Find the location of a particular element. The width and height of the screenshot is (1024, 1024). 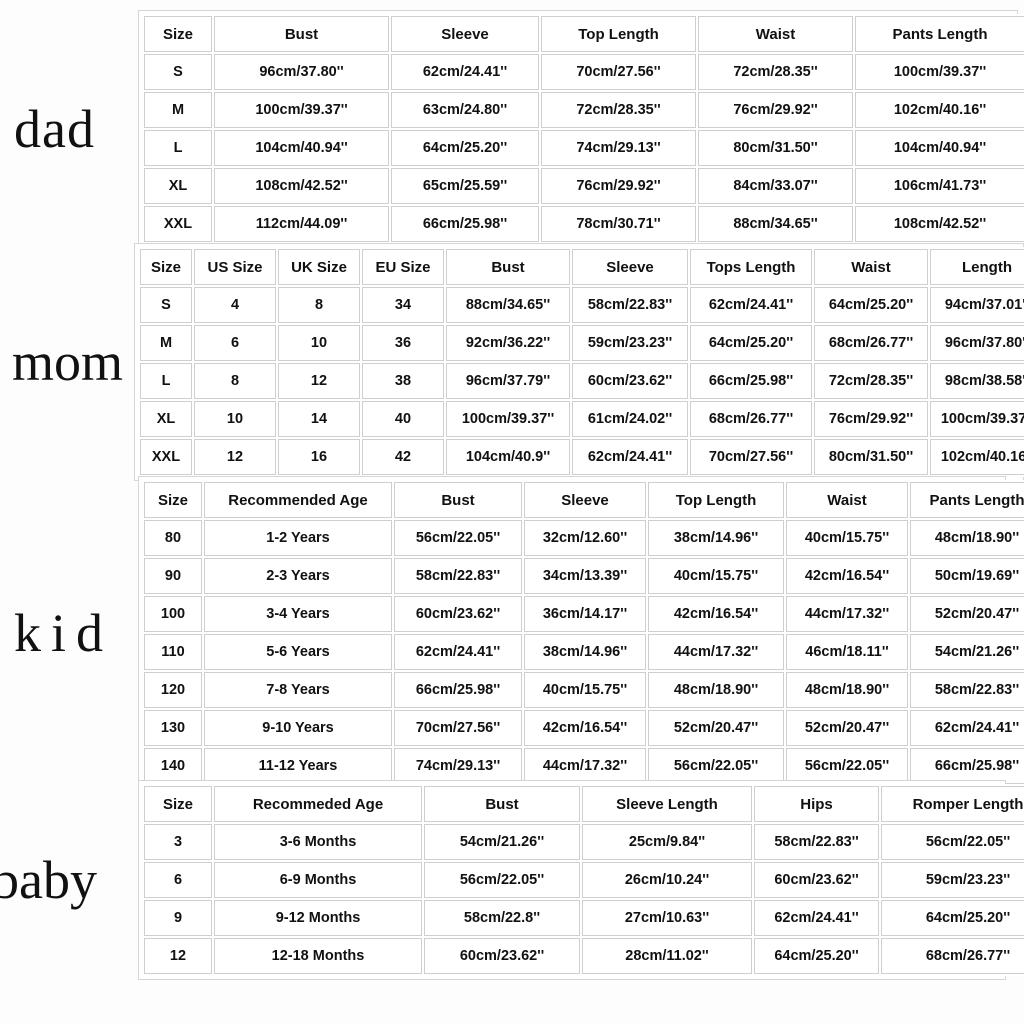

column-header: Top Length is located at coordinates (716, 500).